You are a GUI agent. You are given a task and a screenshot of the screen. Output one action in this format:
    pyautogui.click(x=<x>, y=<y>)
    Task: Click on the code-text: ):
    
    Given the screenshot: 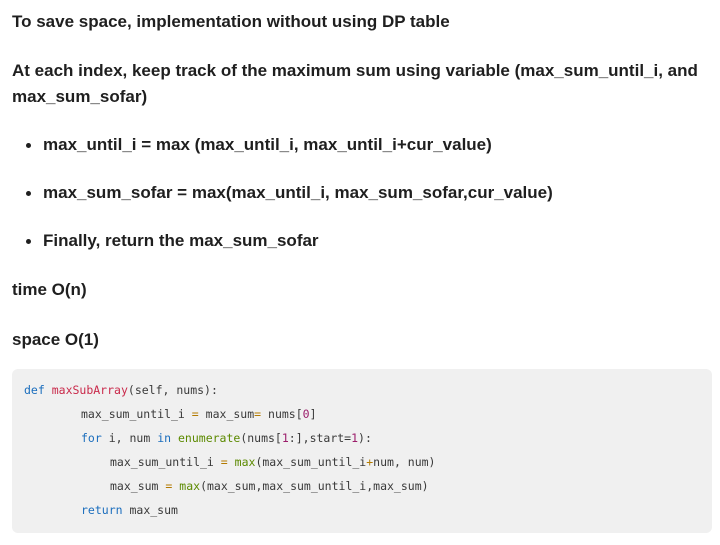 What is the action you would take?
    pyautogui.click(x=365, y=438)
    